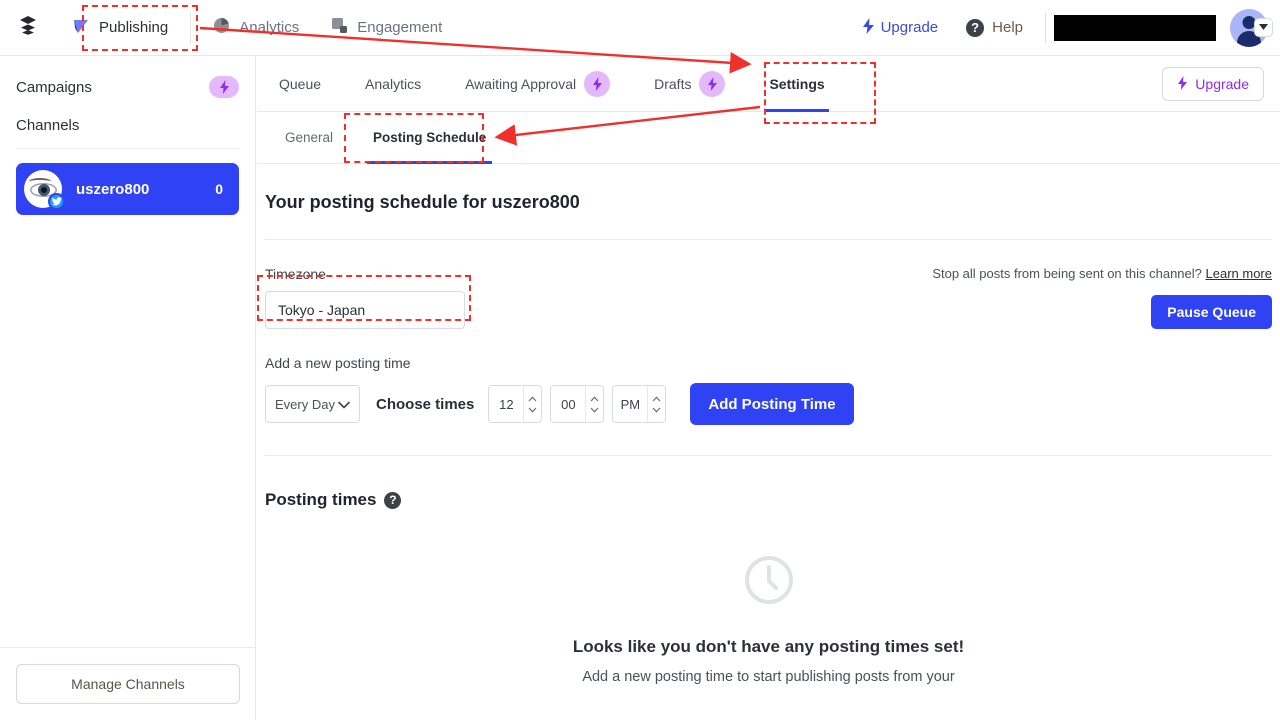 The height and width of the screenshot is (720, 1280). I want to click on tab-label-analytics: Analytics, so click(393, 83).